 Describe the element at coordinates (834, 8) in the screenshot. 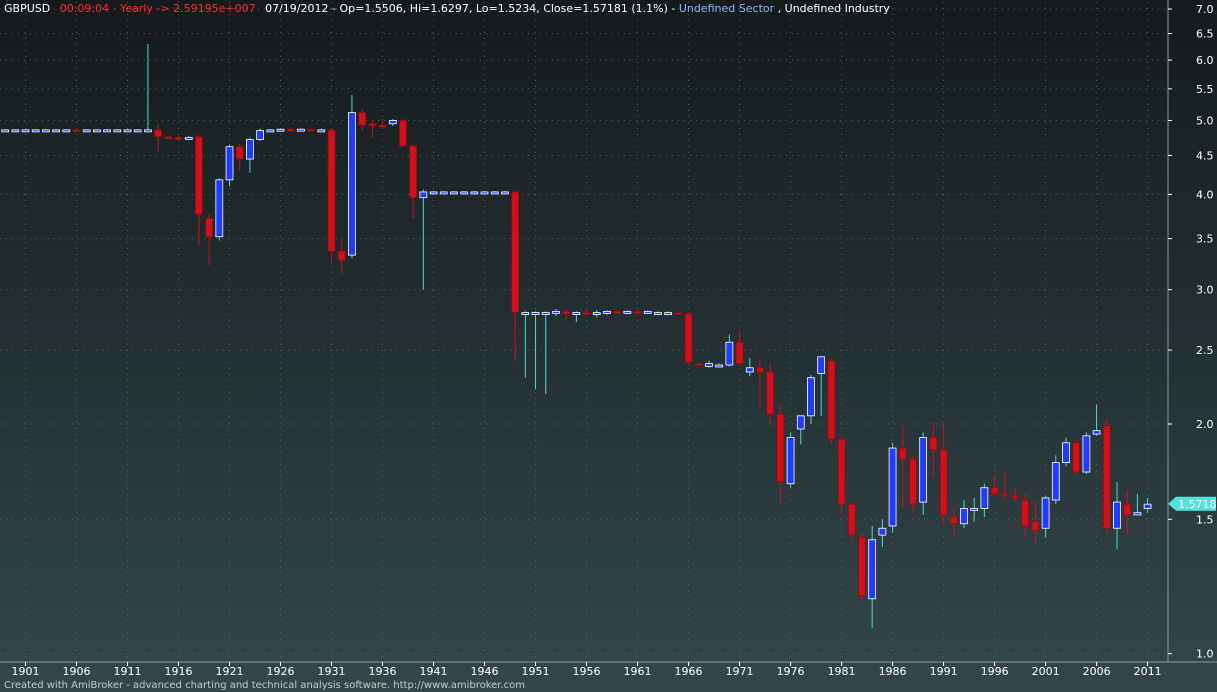

I see `industry-label: , Undefined Industry` at that location.